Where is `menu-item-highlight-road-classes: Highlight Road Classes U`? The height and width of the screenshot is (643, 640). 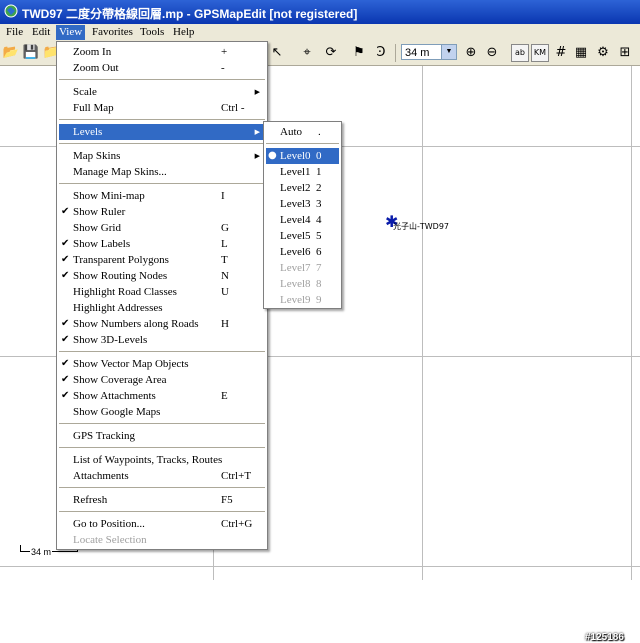 menu-item-highlight-road-classes: Highlight Road Classes U is located at coordinates (162, 292).